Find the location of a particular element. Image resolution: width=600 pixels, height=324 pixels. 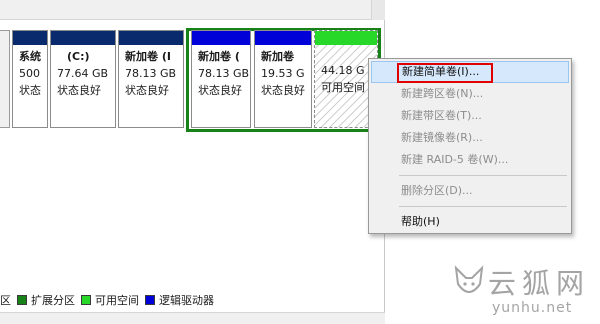

partition-c: (C:) 77.64 GB 状态良好 is located at coordinates (83, 79).